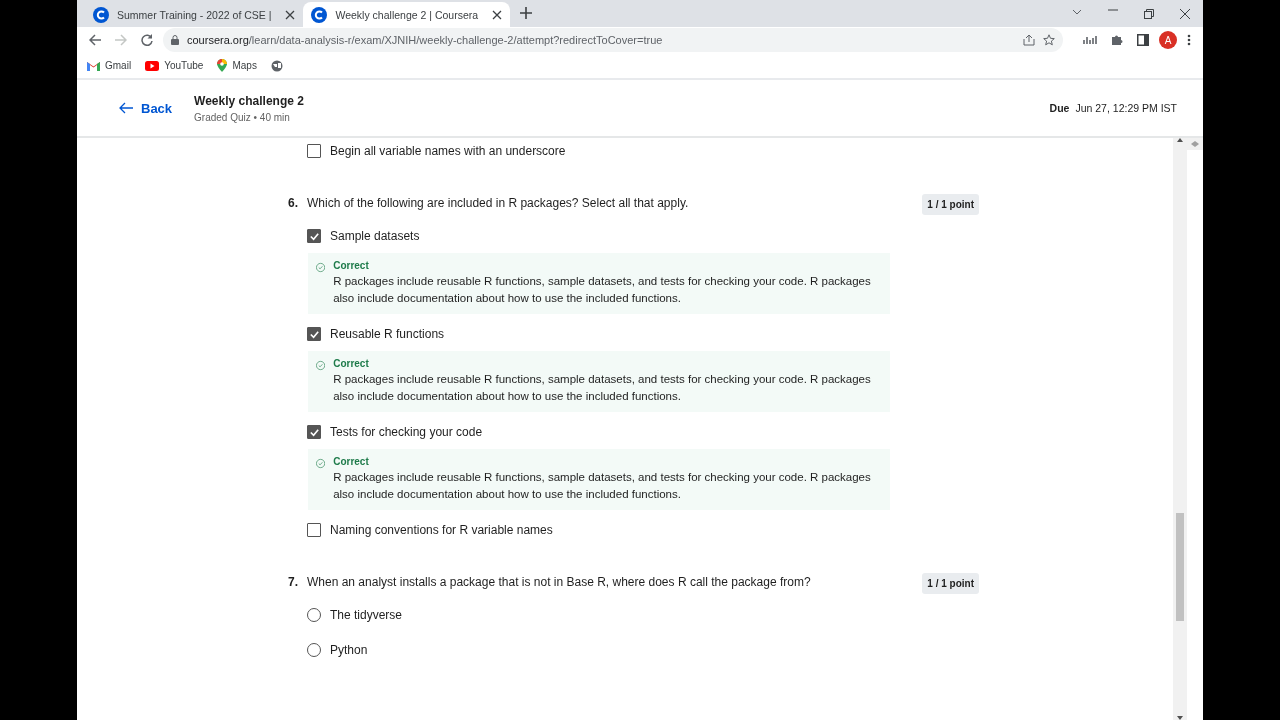 This screenshot has height=720, width=1280. I want to click on side-panel-icon, so click(1143, 40).